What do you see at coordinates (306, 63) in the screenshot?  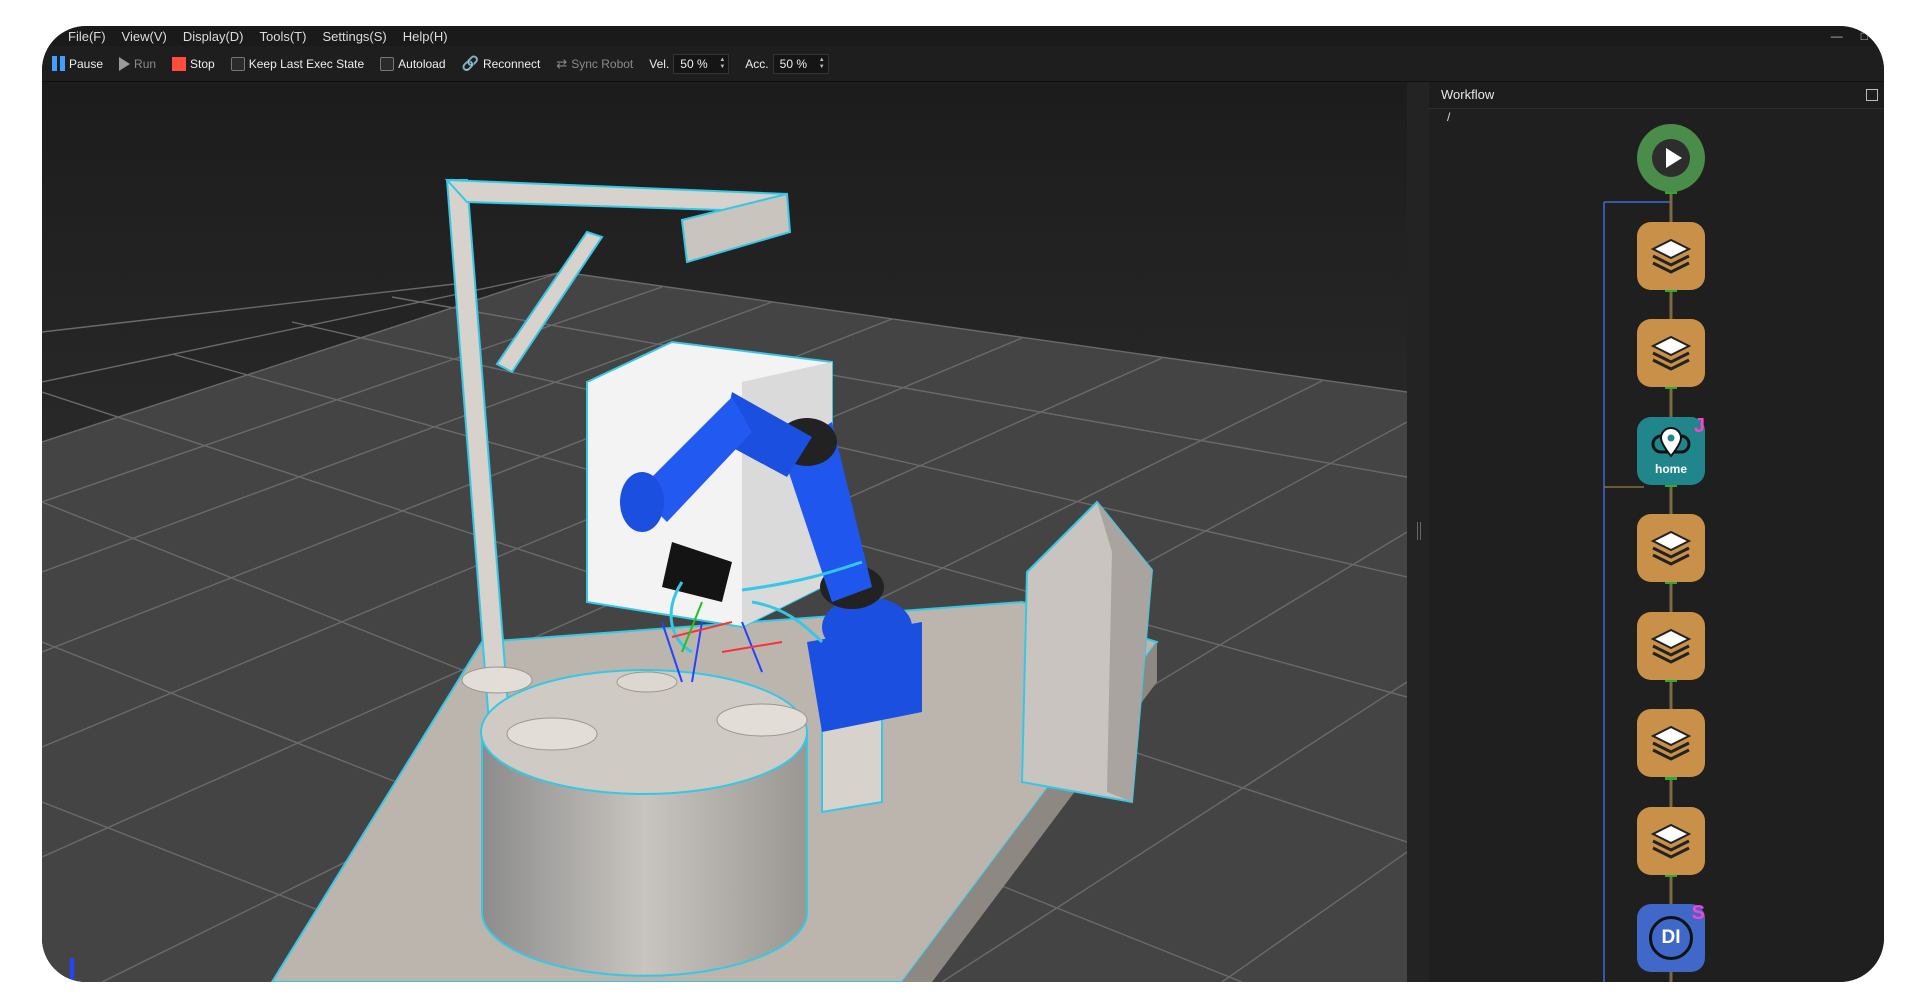 I see `keep-last-exec-state-label: Keep Last Exec State` at bounding box center [306, 63].